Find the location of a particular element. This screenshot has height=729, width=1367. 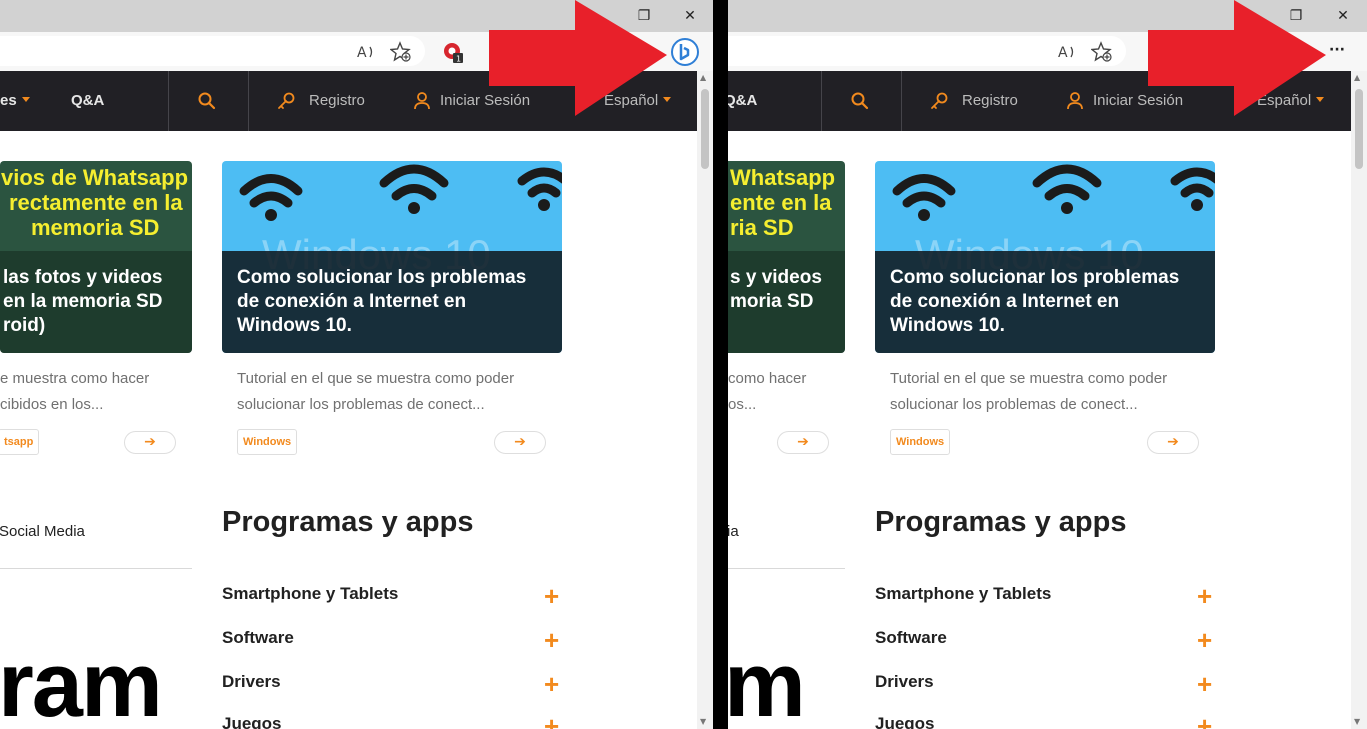

more-menu-icon: ··· is located at coordinates (1337, 50).